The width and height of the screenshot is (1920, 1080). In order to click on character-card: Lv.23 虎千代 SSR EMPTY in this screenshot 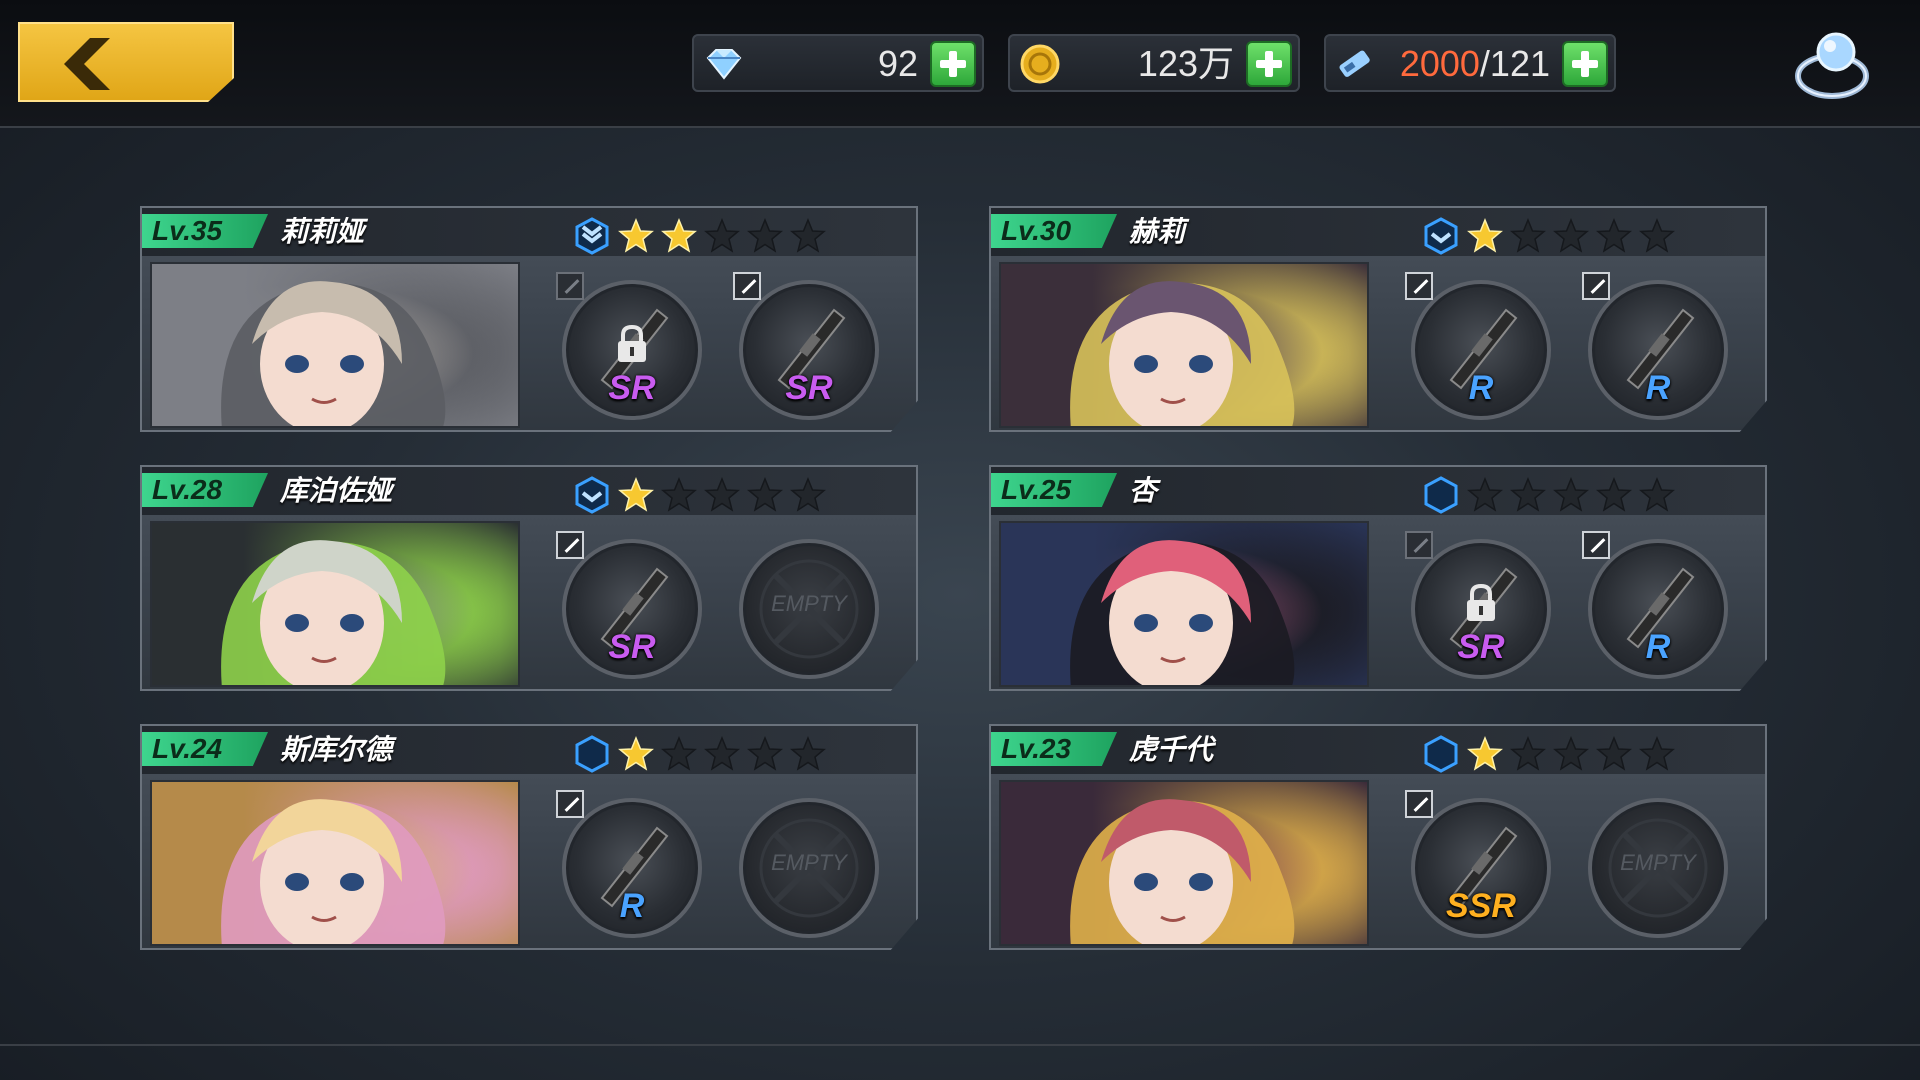, I will do `click(1378, 837)`.